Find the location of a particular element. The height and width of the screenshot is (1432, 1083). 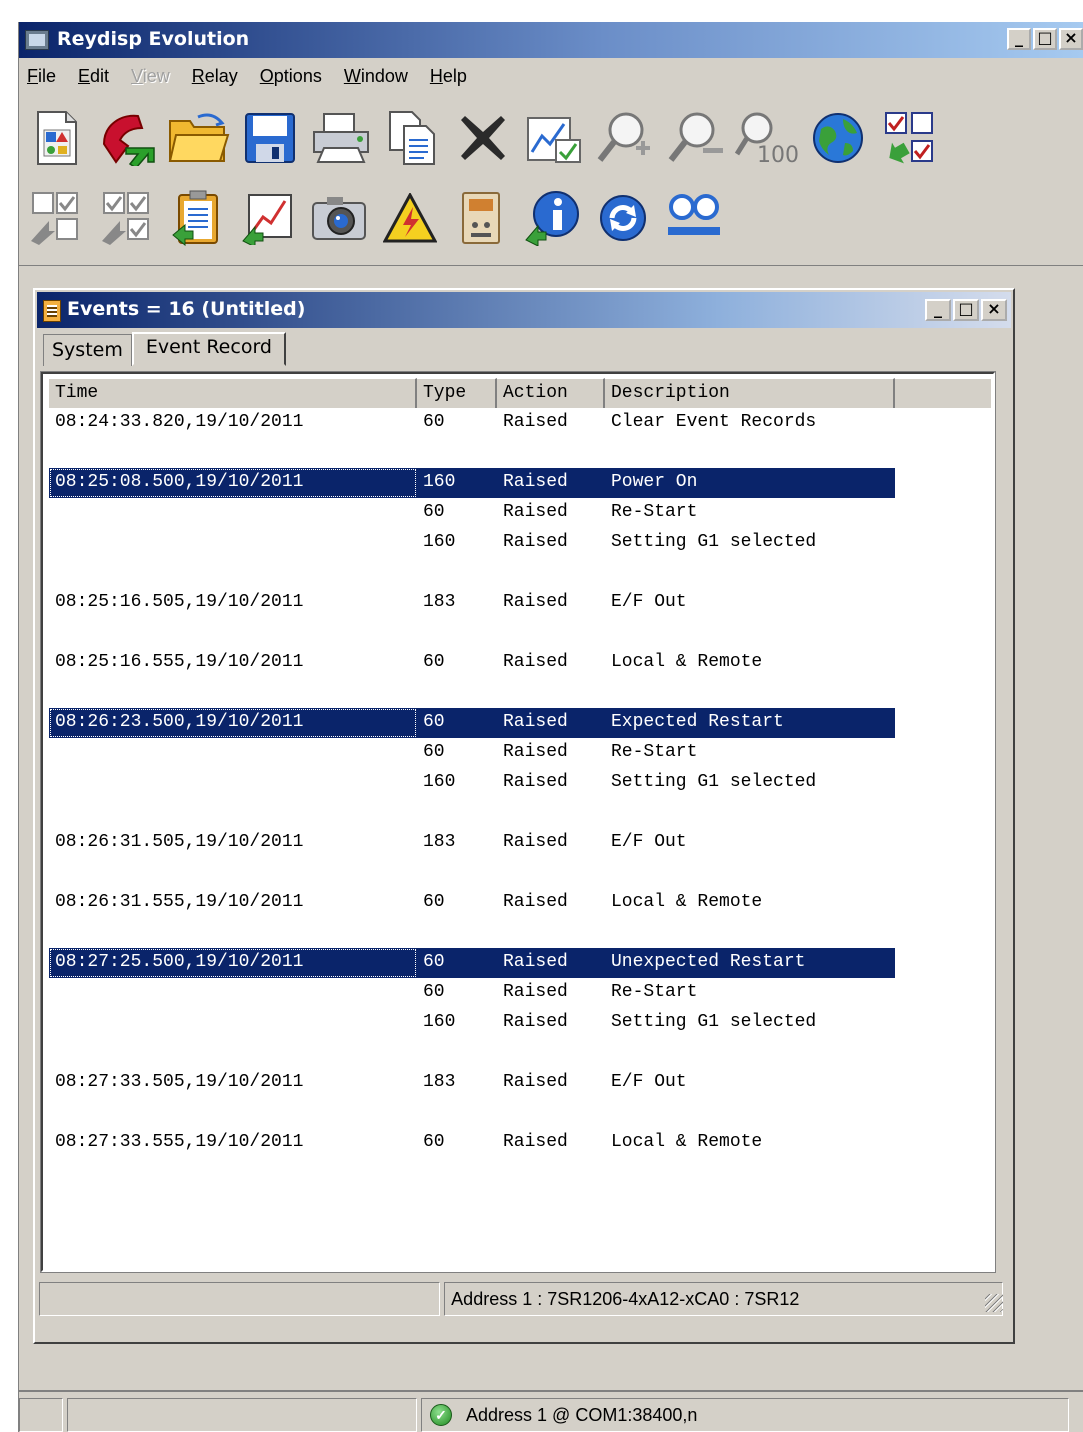

status-address: Address 1 : 7SR1206-4xA12-xCA0 : 7SR12 is located at coordinates (723, 1299).